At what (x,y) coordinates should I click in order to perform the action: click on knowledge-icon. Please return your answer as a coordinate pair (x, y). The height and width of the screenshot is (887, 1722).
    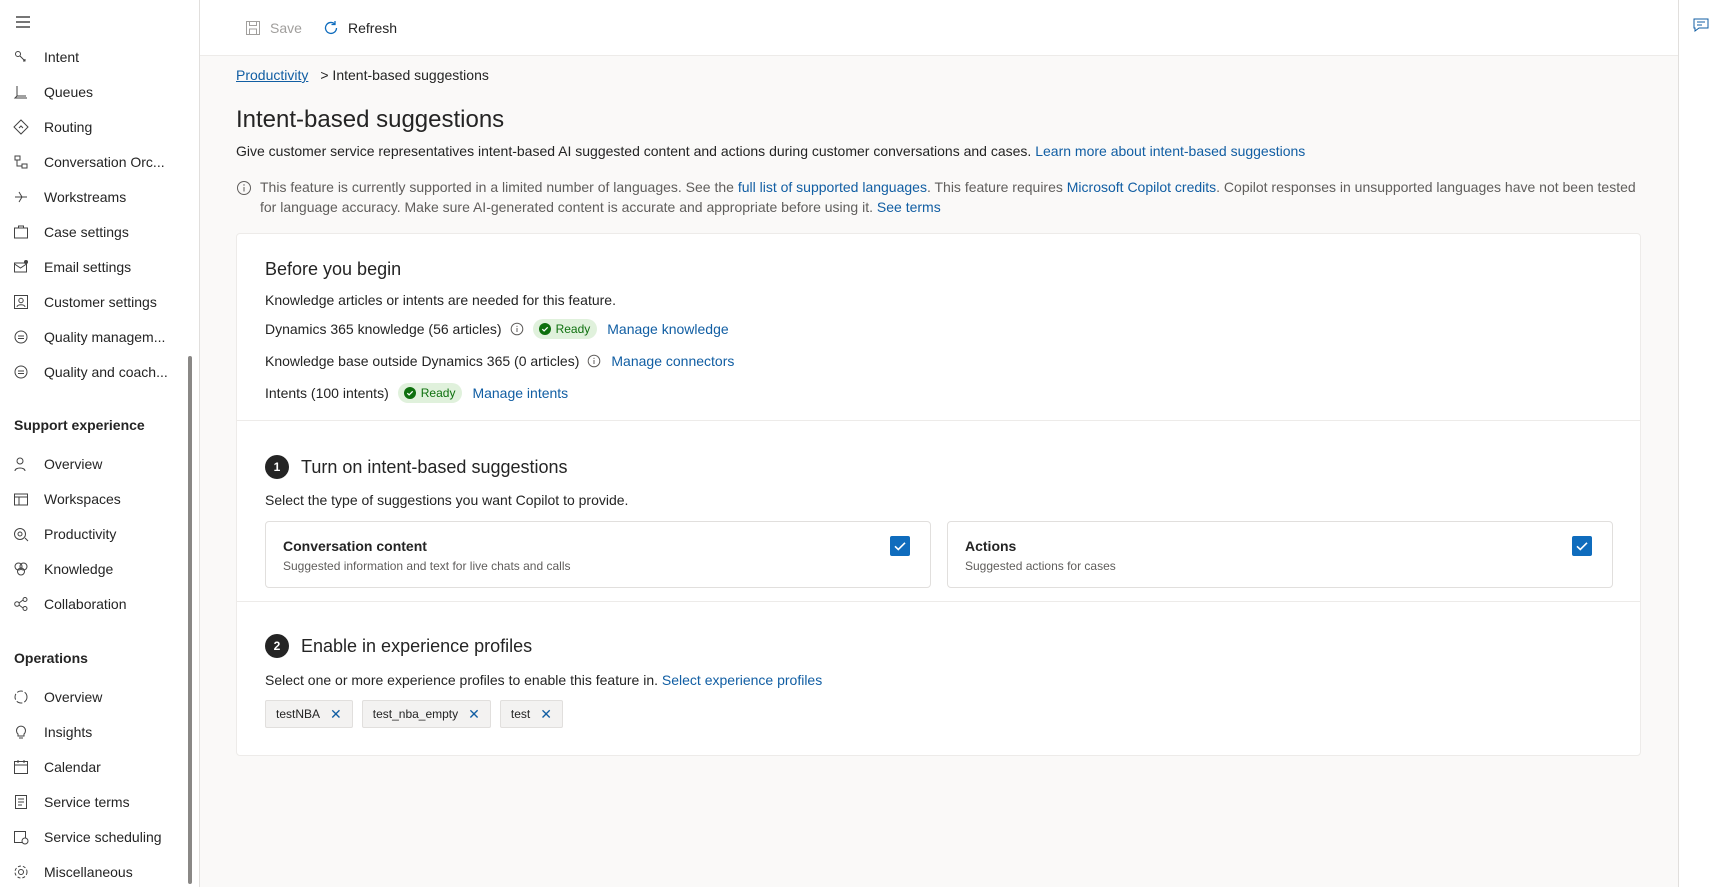
    Looking at the image, I should click on (21, 569).